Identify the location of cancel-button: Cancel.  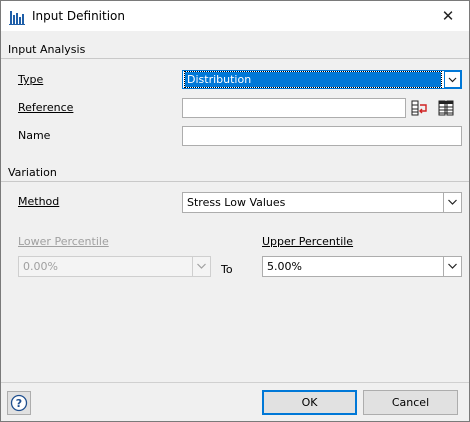
(410, 402).